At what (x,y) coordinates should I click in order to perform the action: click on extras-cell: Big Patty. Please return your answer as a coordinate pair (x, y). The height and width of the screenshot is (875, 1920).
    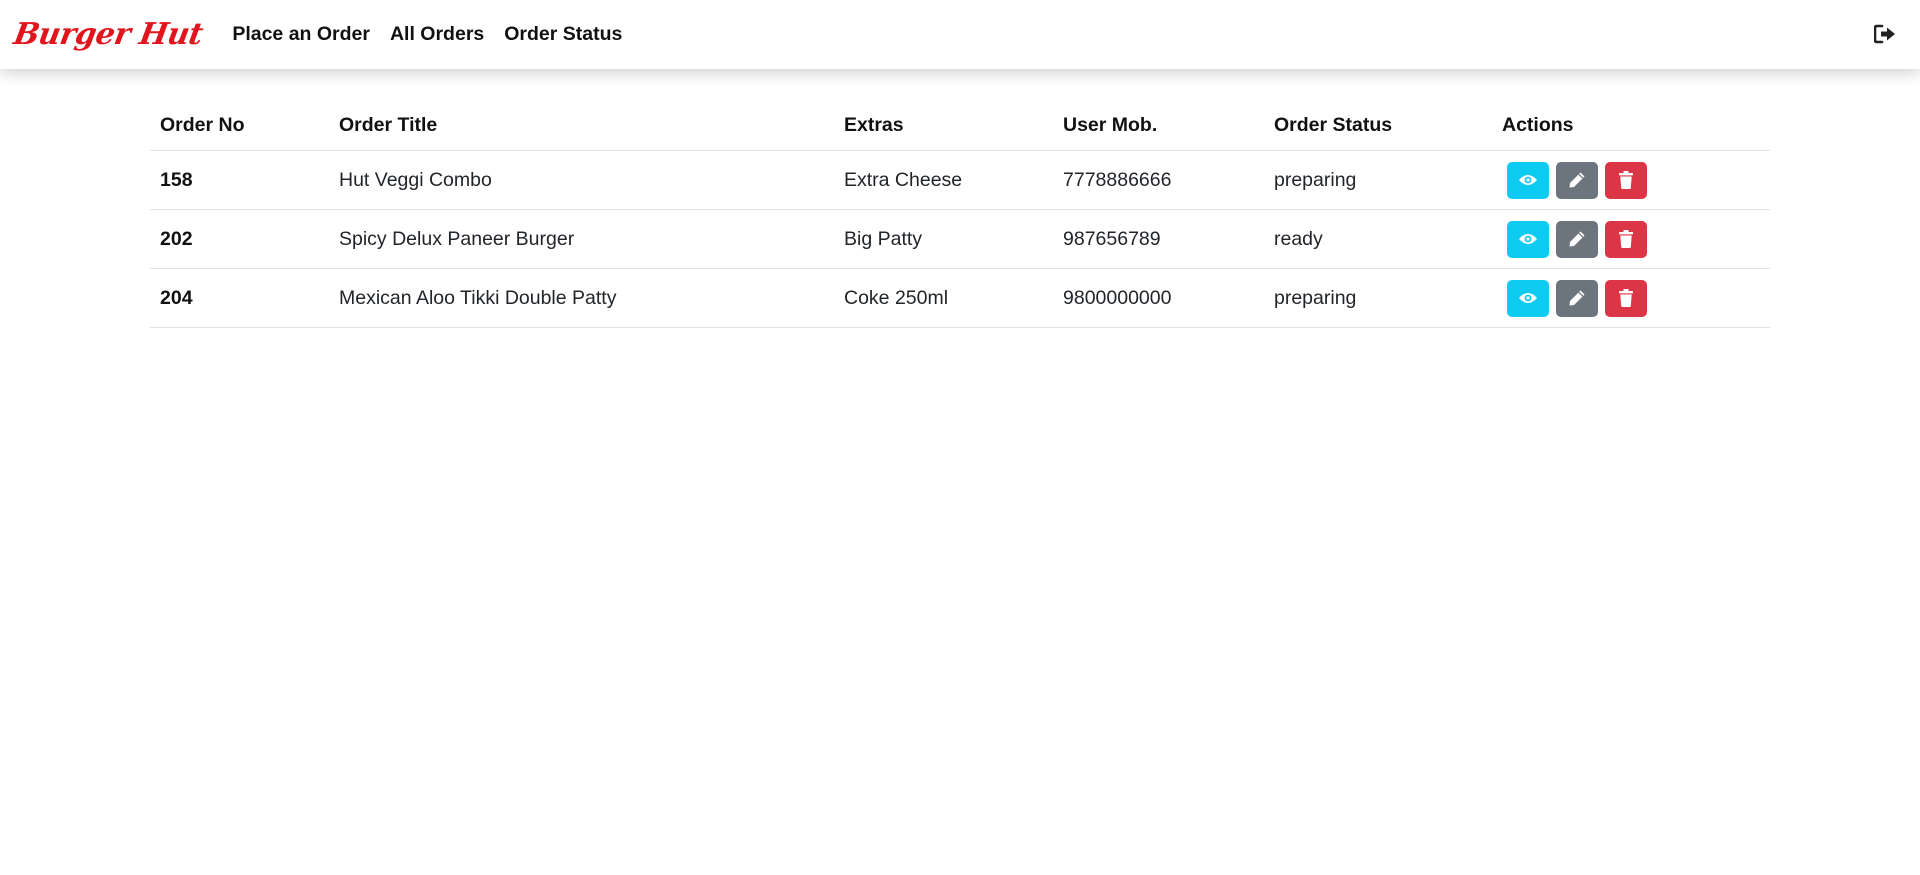
    Looking at the image, I should click on (943, 239).